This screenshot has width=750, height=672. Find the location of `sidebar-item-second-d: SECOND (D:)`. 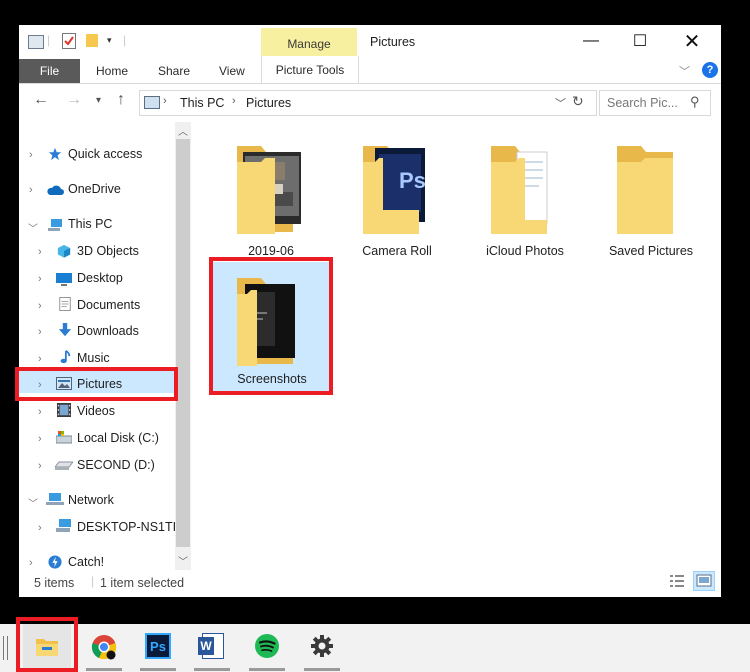

sidebar-item-second-d: SECOND (D:) is located at coordinates (116, 465).